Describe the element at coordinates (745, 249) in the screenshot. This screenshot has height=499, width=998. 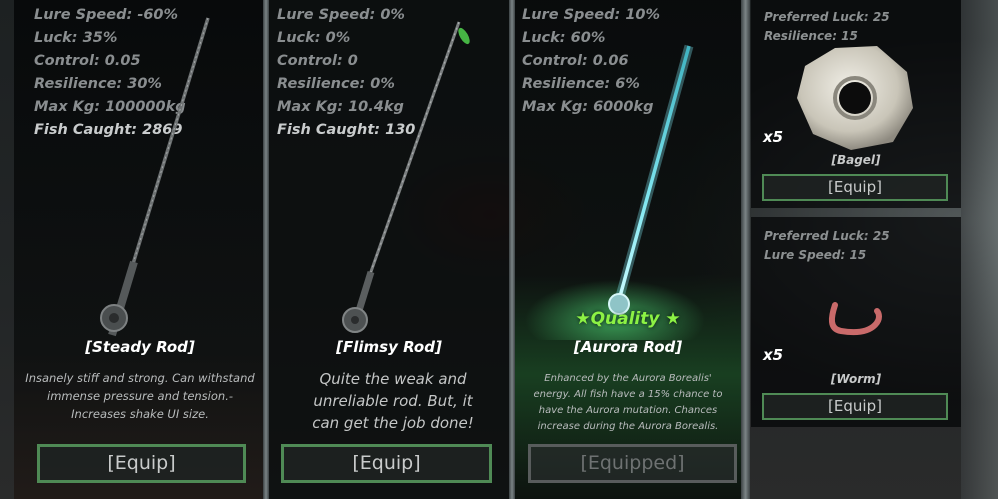
I see `panel-divider` at that location.